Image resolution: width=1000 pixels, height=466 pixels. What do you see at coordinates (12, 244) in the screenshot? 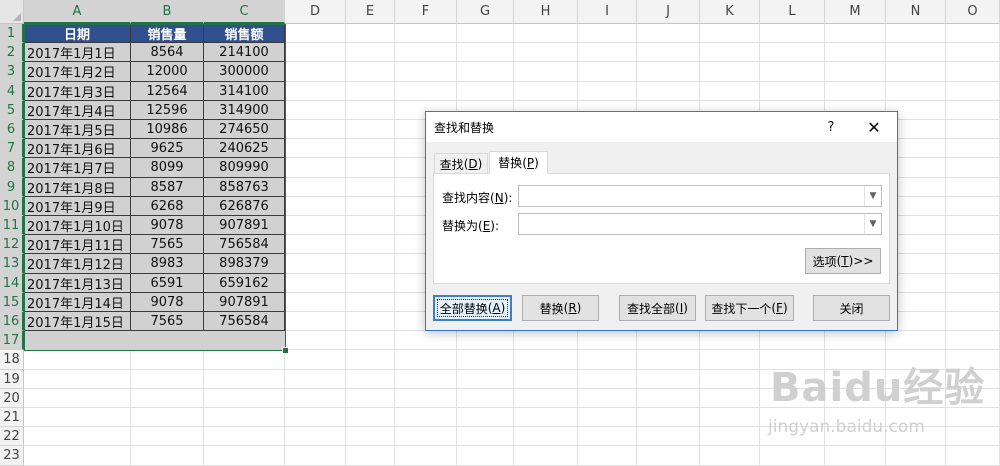
I see `row-header-12: 12` at bounding box center [12, 244].